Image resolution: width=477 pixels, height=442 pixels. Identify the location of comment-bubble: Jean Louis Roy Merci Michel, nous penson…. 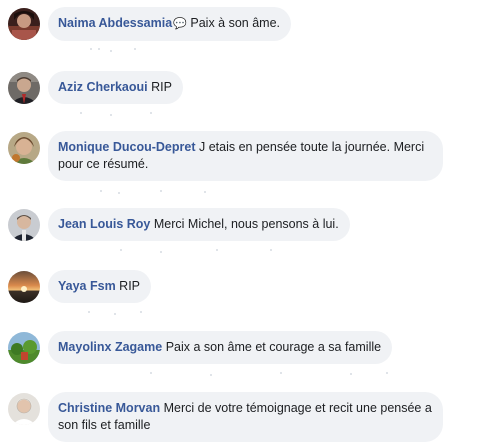
(199, 224).